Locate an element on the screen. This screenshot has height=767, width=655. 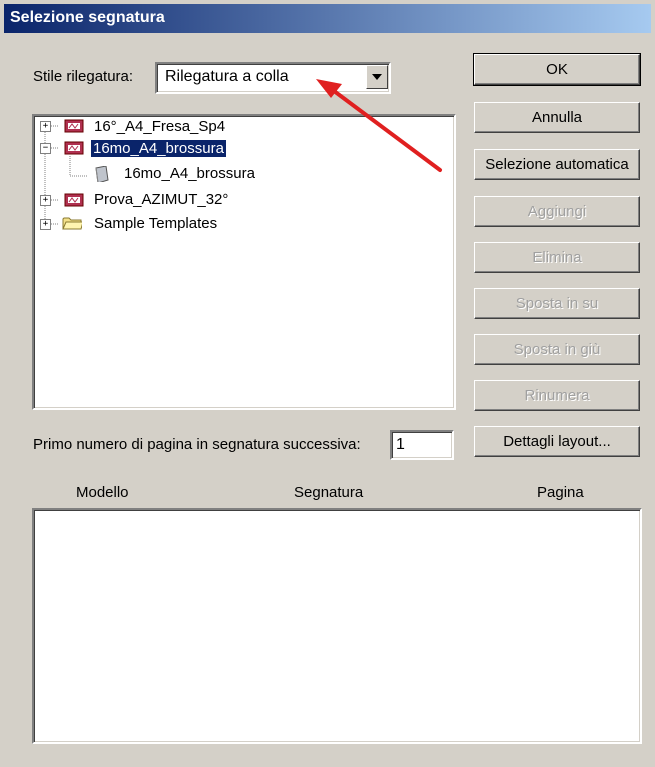
delete-button: Elimina is located at coordinates (557, 257).